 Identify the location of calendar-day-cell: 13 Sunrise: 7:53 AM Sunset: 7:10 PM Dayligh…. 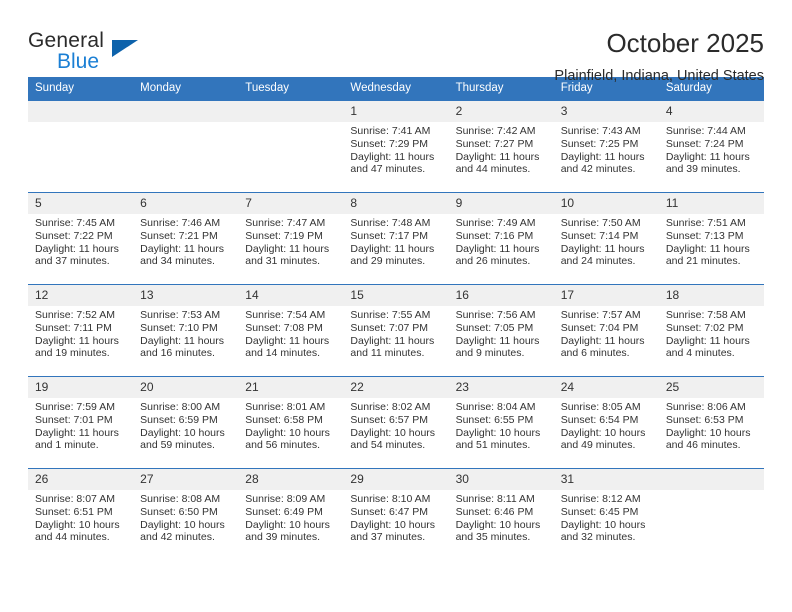
(186, 330).